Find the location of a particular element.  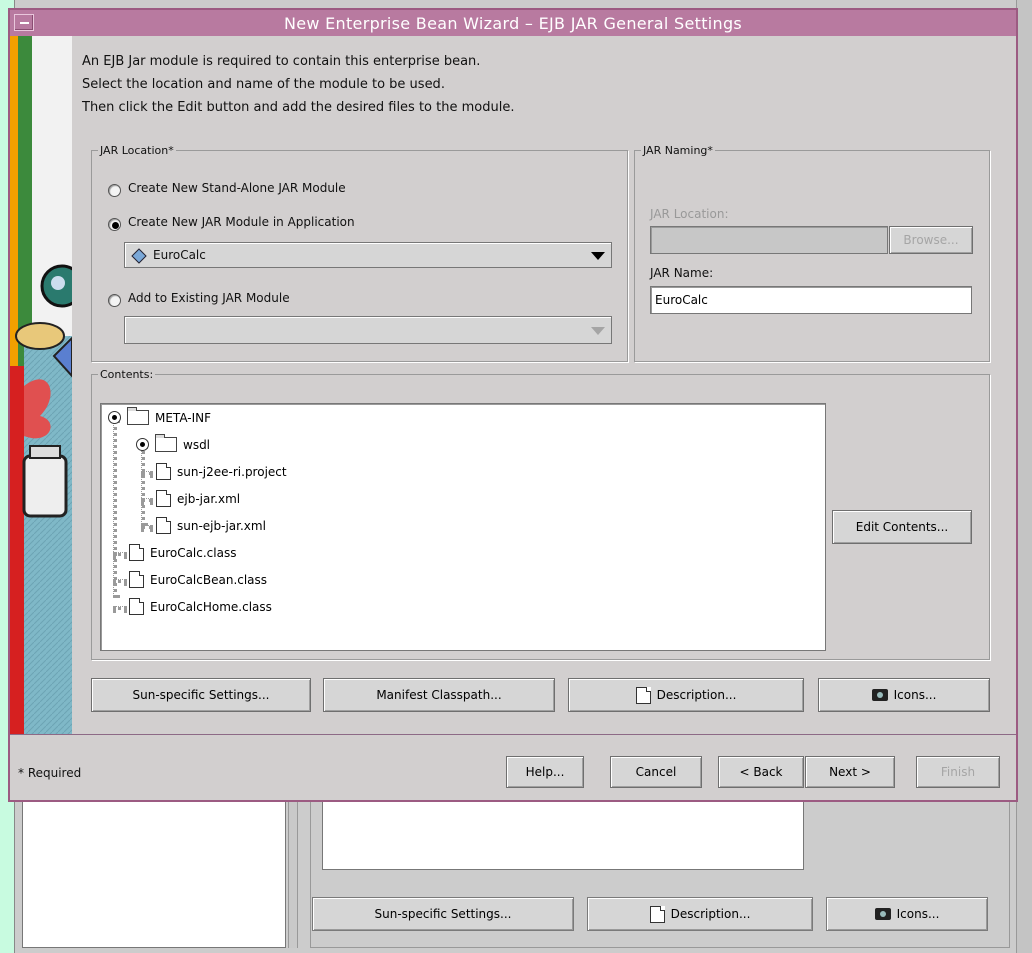

tree-node-meta-inf: META-INF is located at coordinates (160, 416).